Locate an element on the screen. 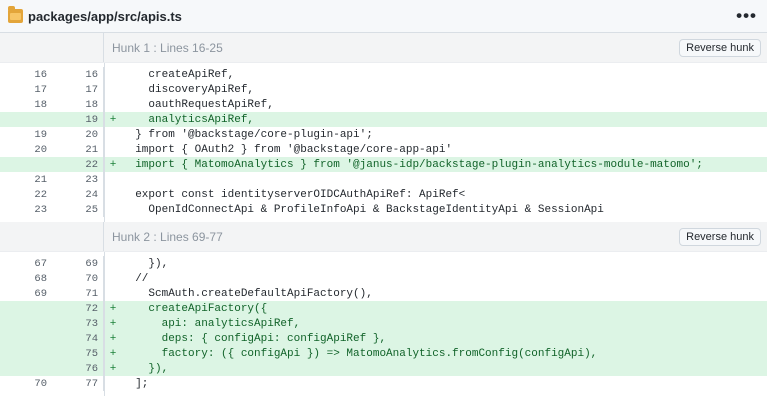 This screenshot has height=405, width=767. new-line-number: 75 is located at coordinates (78, 353).